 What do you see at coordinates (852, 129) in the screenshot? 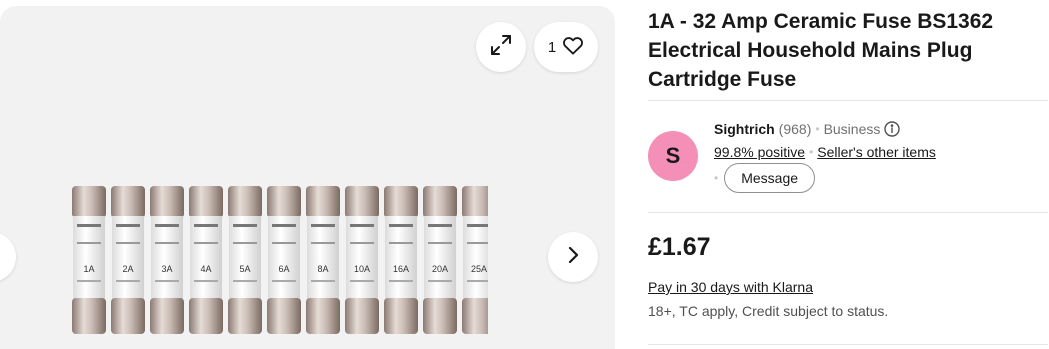
I see `seller-type: Business` at bounding box center [852, 129].